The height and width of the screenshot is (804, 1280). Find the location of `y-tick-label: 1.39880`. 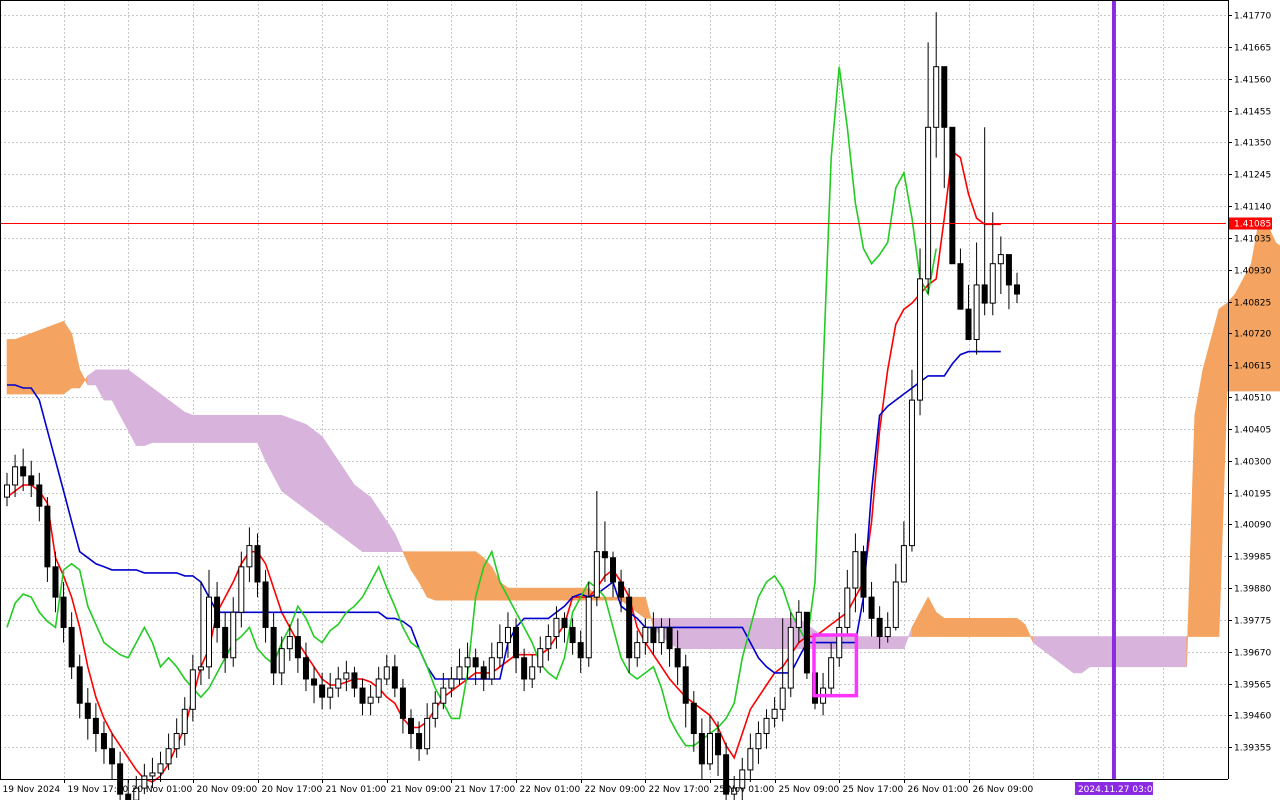

y-tick-label: 1.39880 is located at coordinates (1252, 590).